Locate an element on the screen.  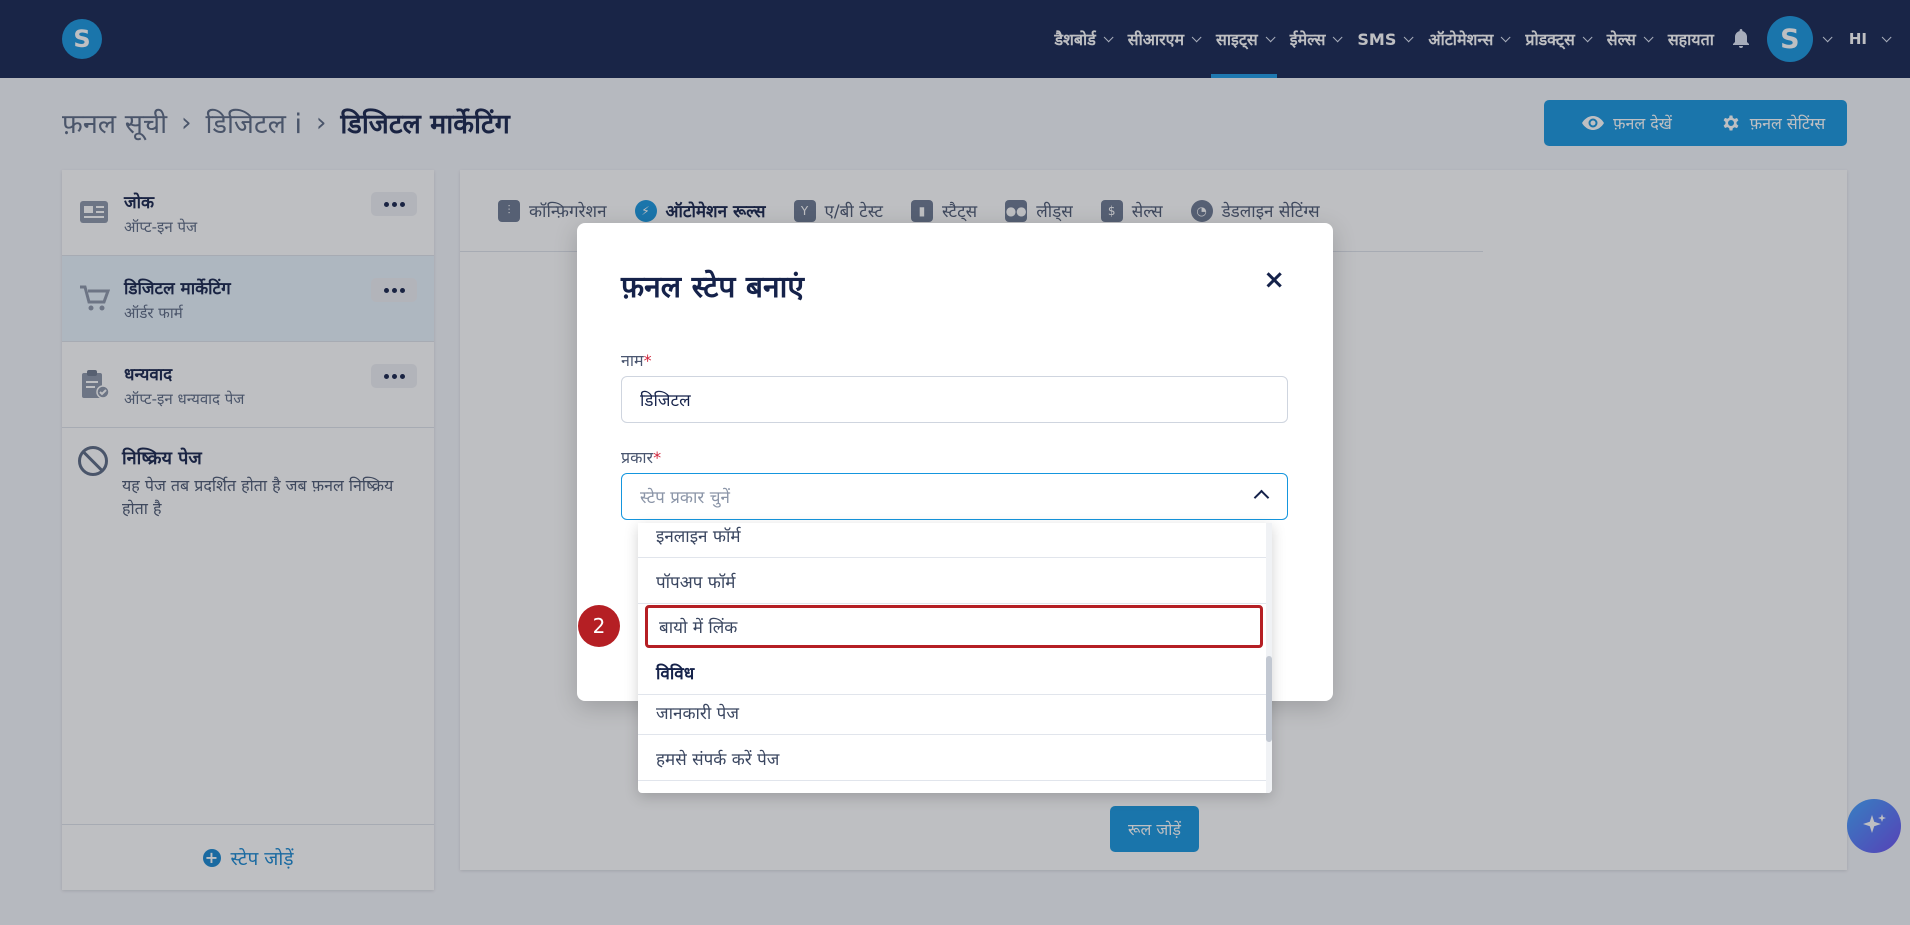
option-popup-form: पॉपअप फॉर्म is located at coordinates (952, 581).